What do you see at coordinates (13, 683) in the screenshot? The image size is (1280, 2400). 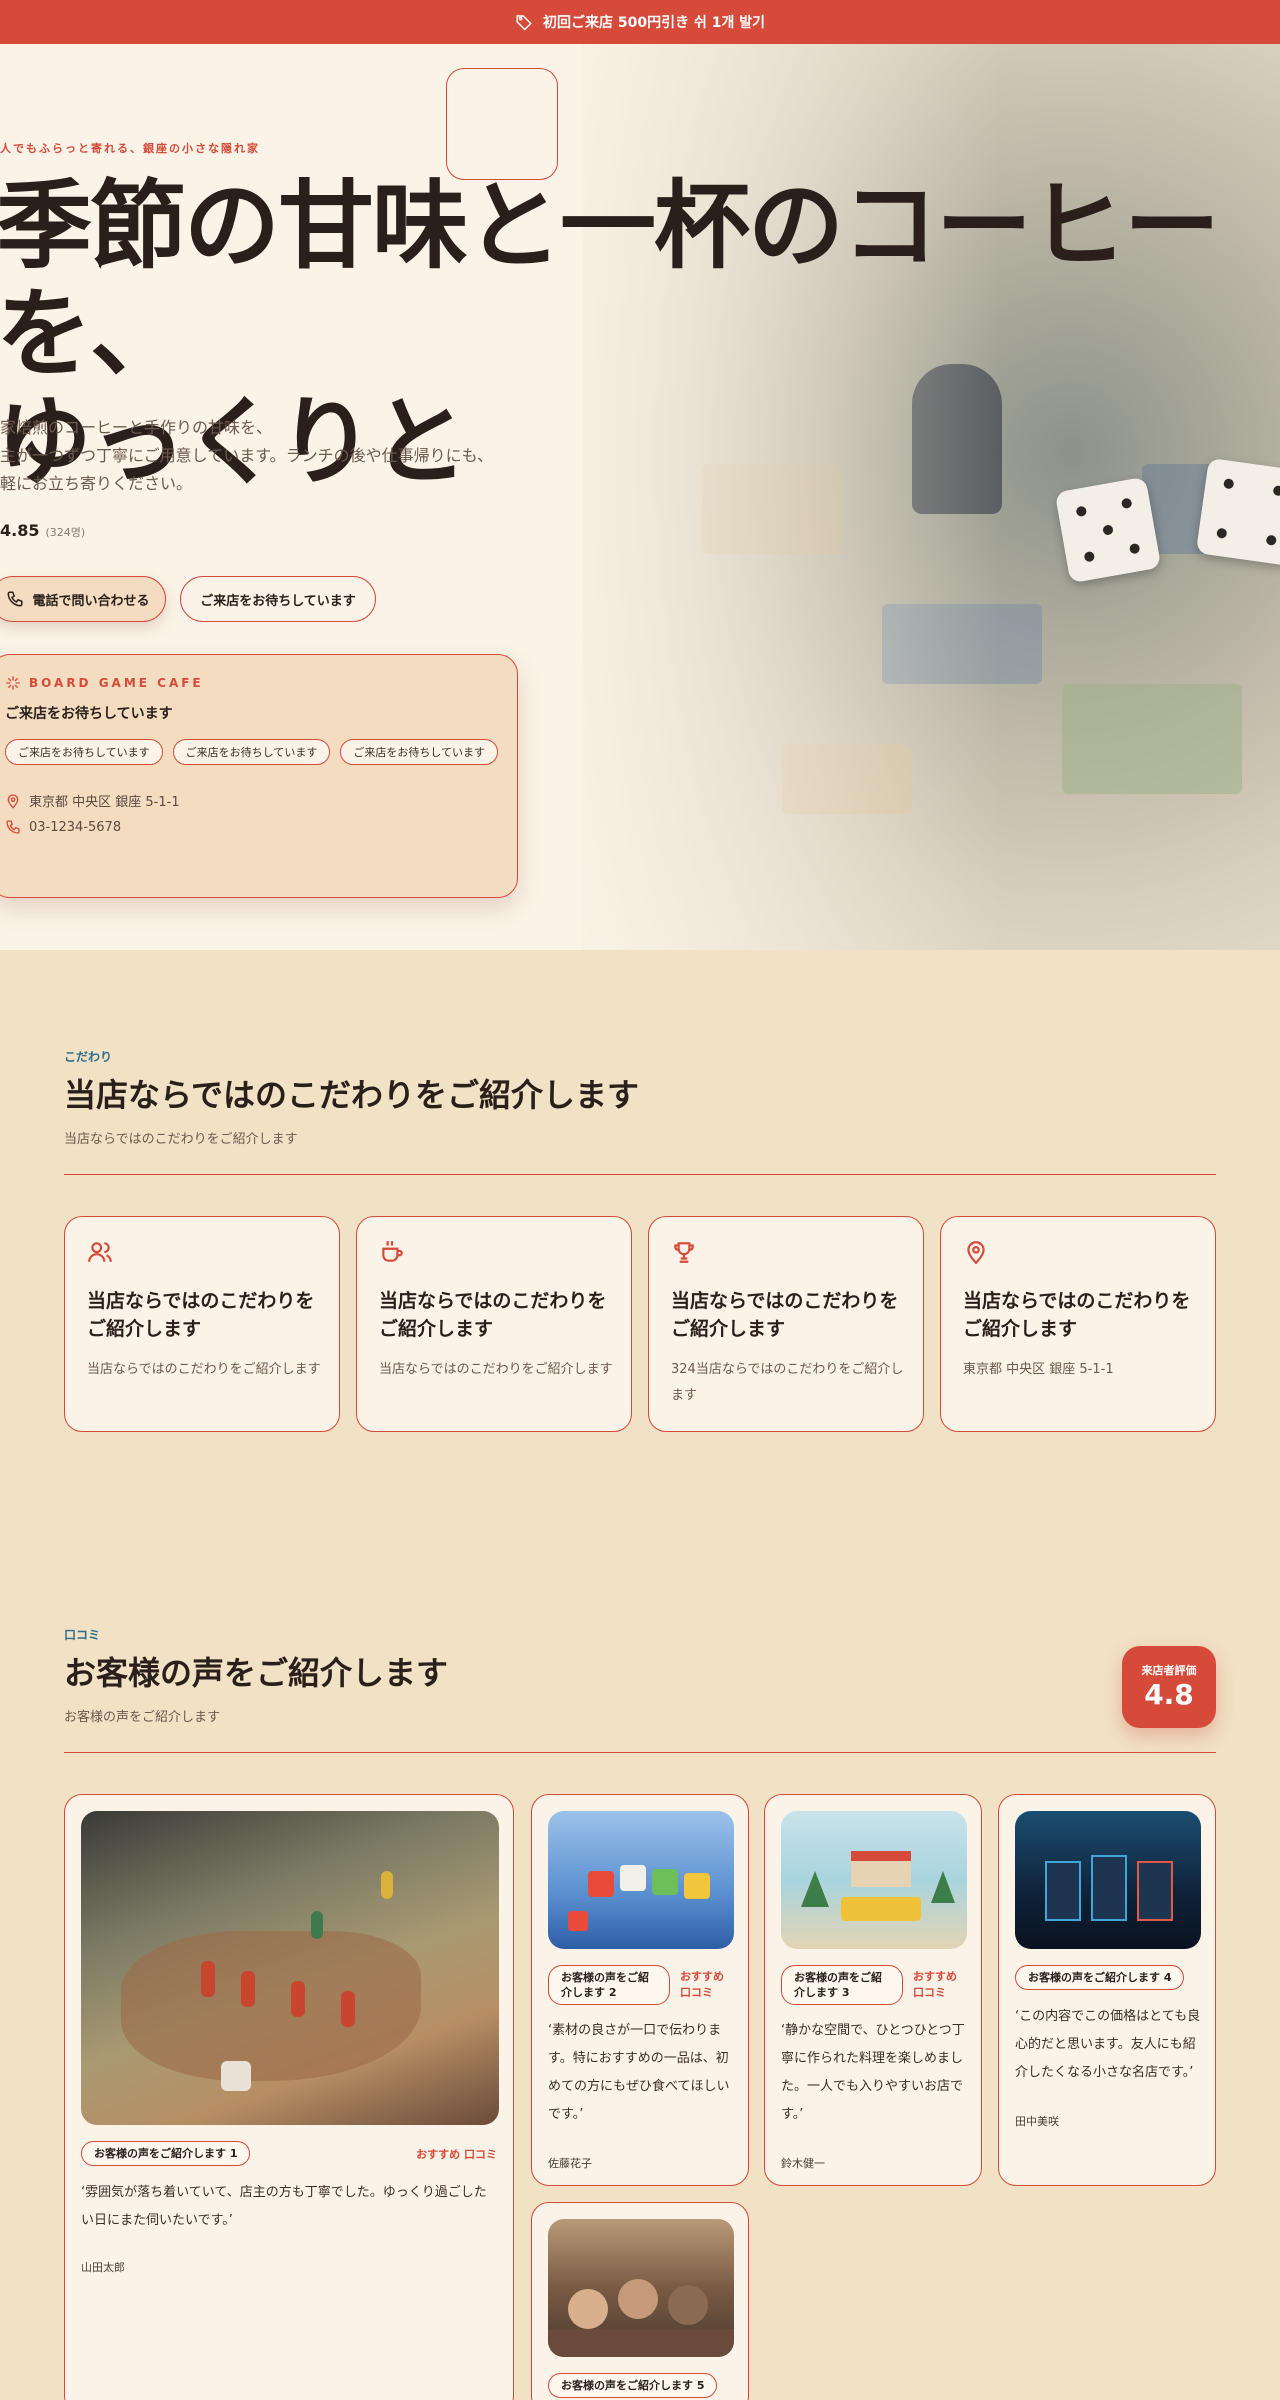 I see `dice-sparkle-icon` at bounding box center [13, 683].